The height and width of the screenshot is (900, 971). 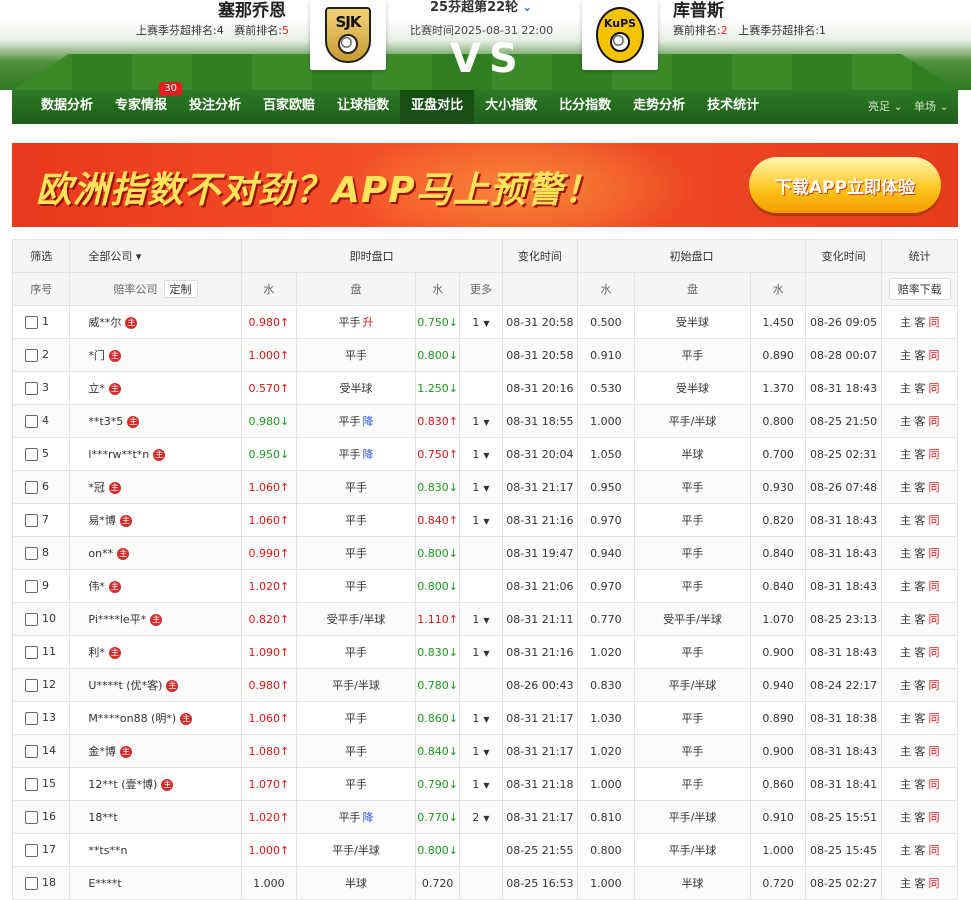 I want to click on odds-download-button: 赔率下载, so click(x=919, y=289).